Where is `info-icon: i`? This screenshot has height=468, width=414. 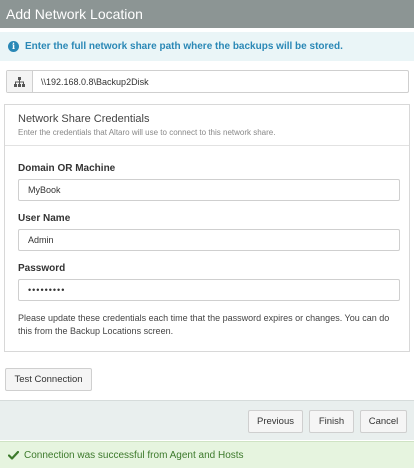 info-icon: i is located at coordinates (13, 46).